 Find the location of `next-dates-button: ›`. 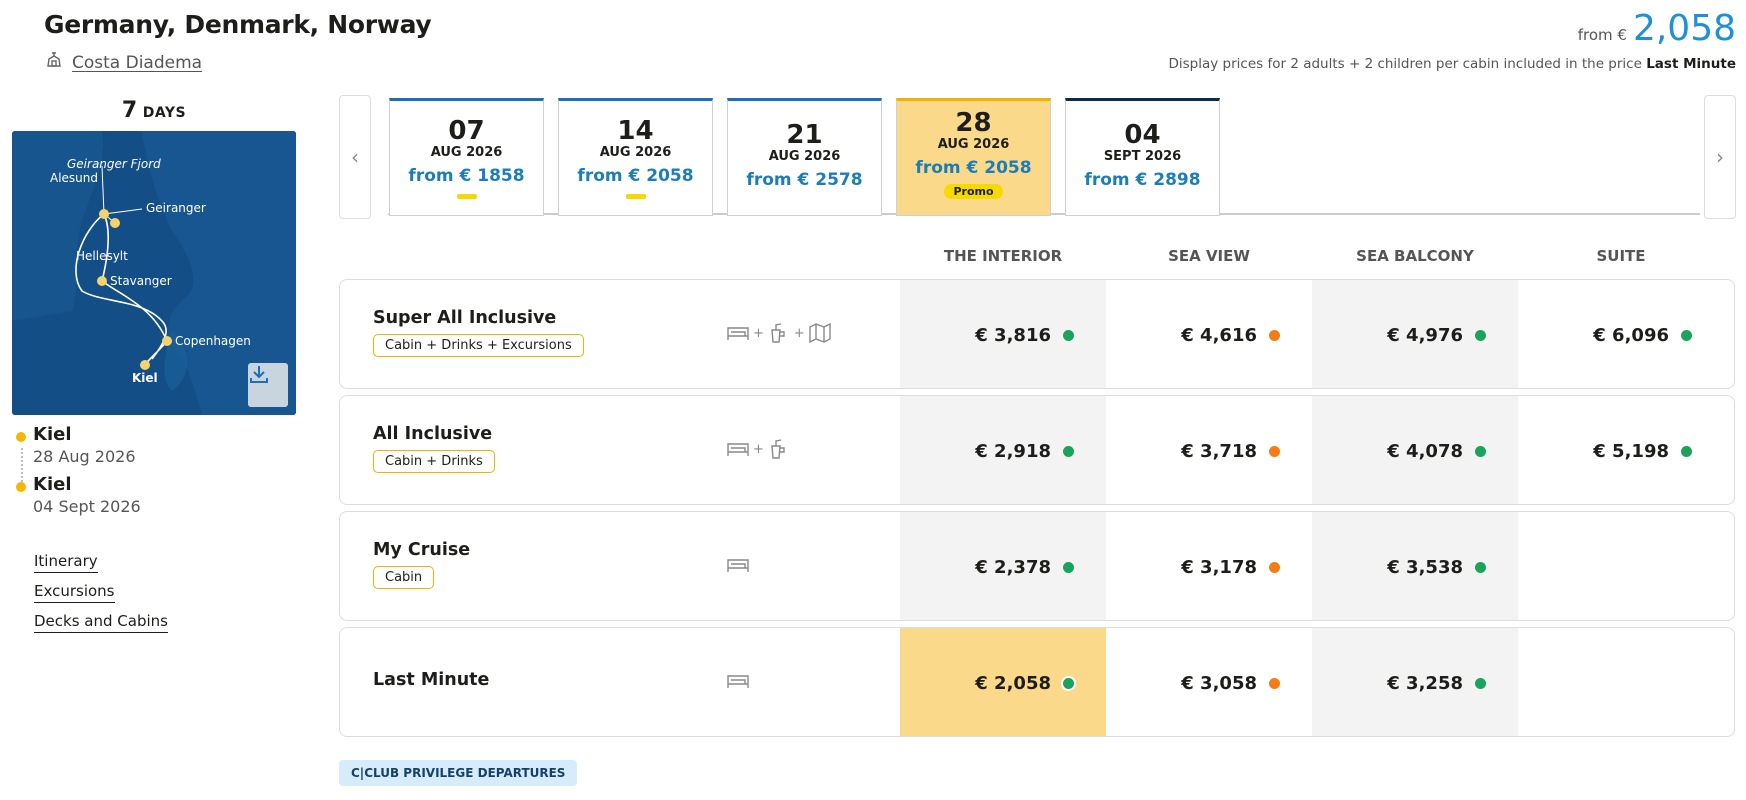

next-dates-button: › is located at coordinates (1720, 157).